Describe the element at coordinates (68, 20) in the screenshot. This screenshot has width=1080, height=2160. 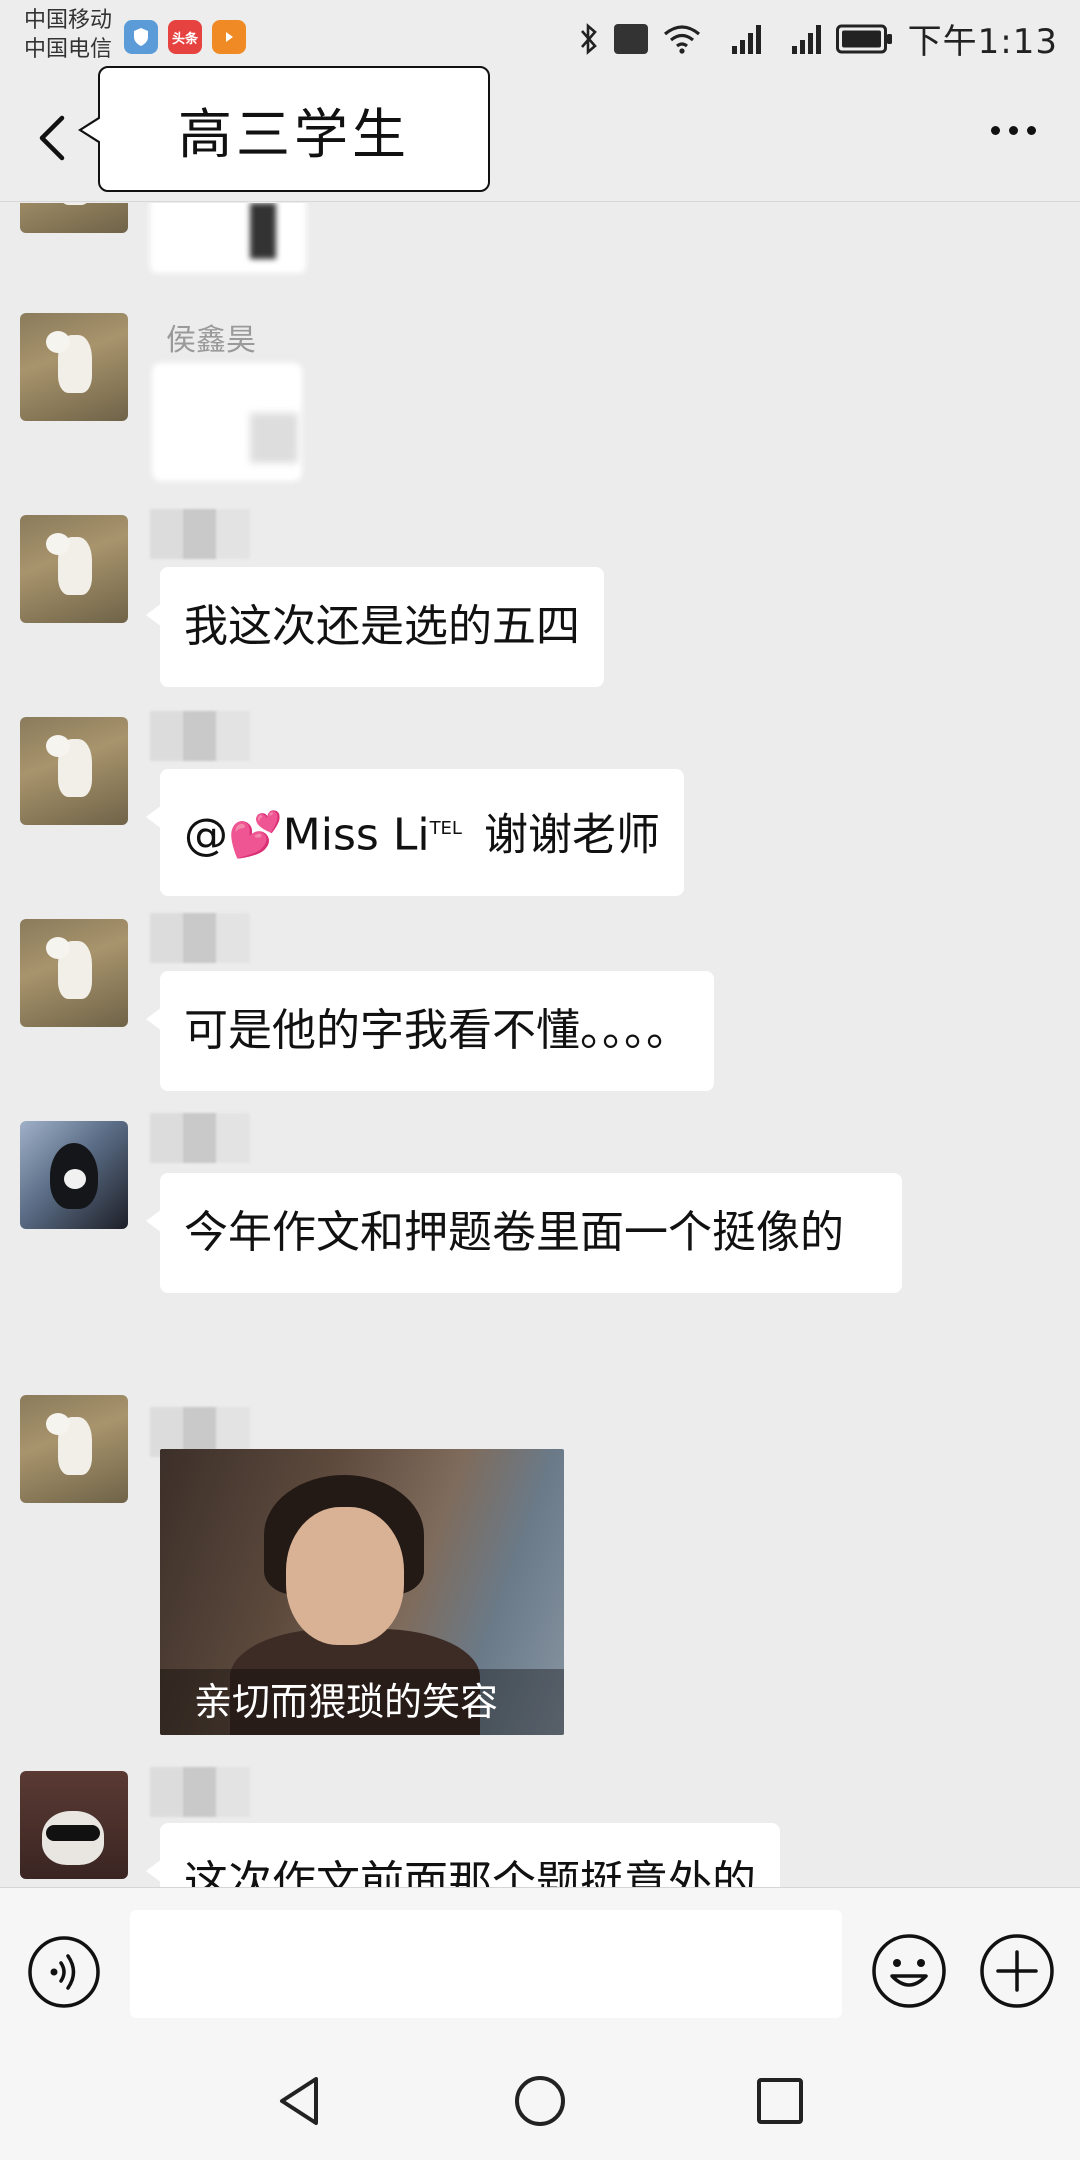
I see `carrier-1: 中国移动` at that location.